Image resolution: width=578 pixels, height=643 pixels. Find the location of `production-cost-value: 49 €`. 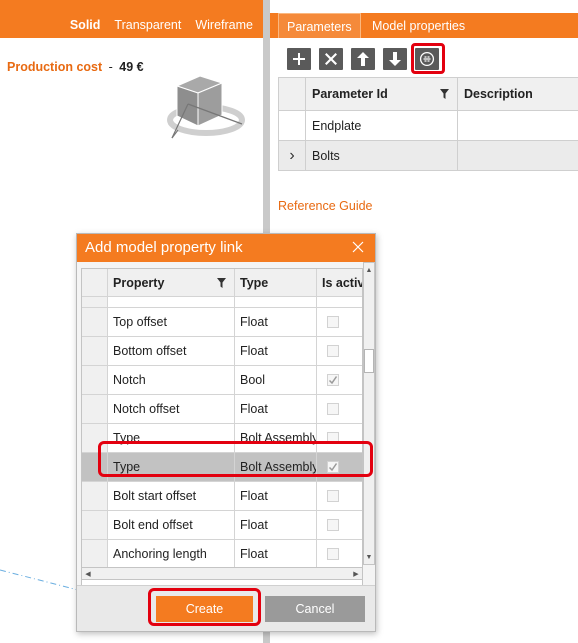

production-cost-value: 49 € is located at coordinates (131, 67).